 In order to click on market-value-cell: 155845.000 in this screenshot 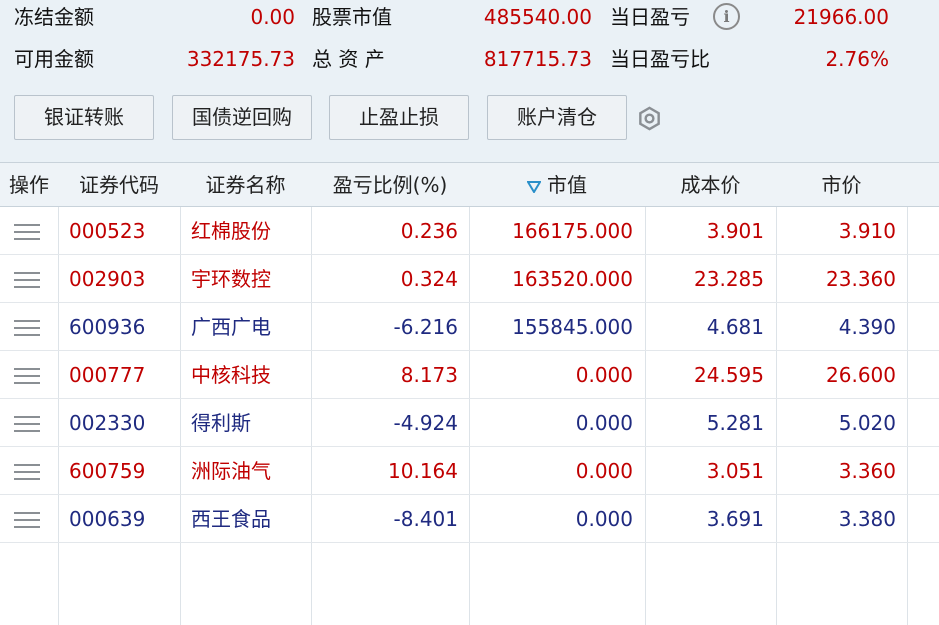, I will do `click(572, 327)`.